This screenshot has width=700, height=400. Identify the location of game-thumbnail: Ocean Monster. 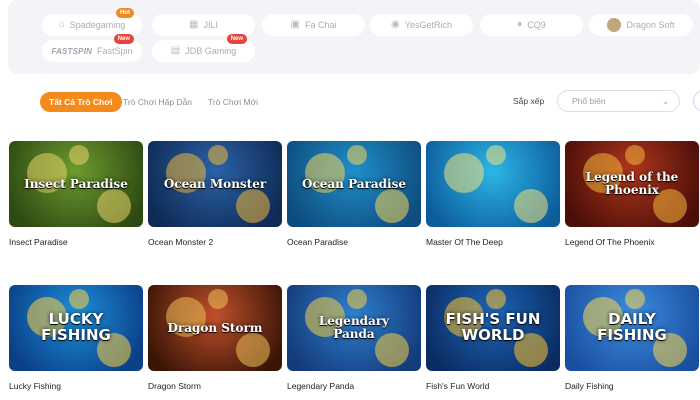
(215, 184).